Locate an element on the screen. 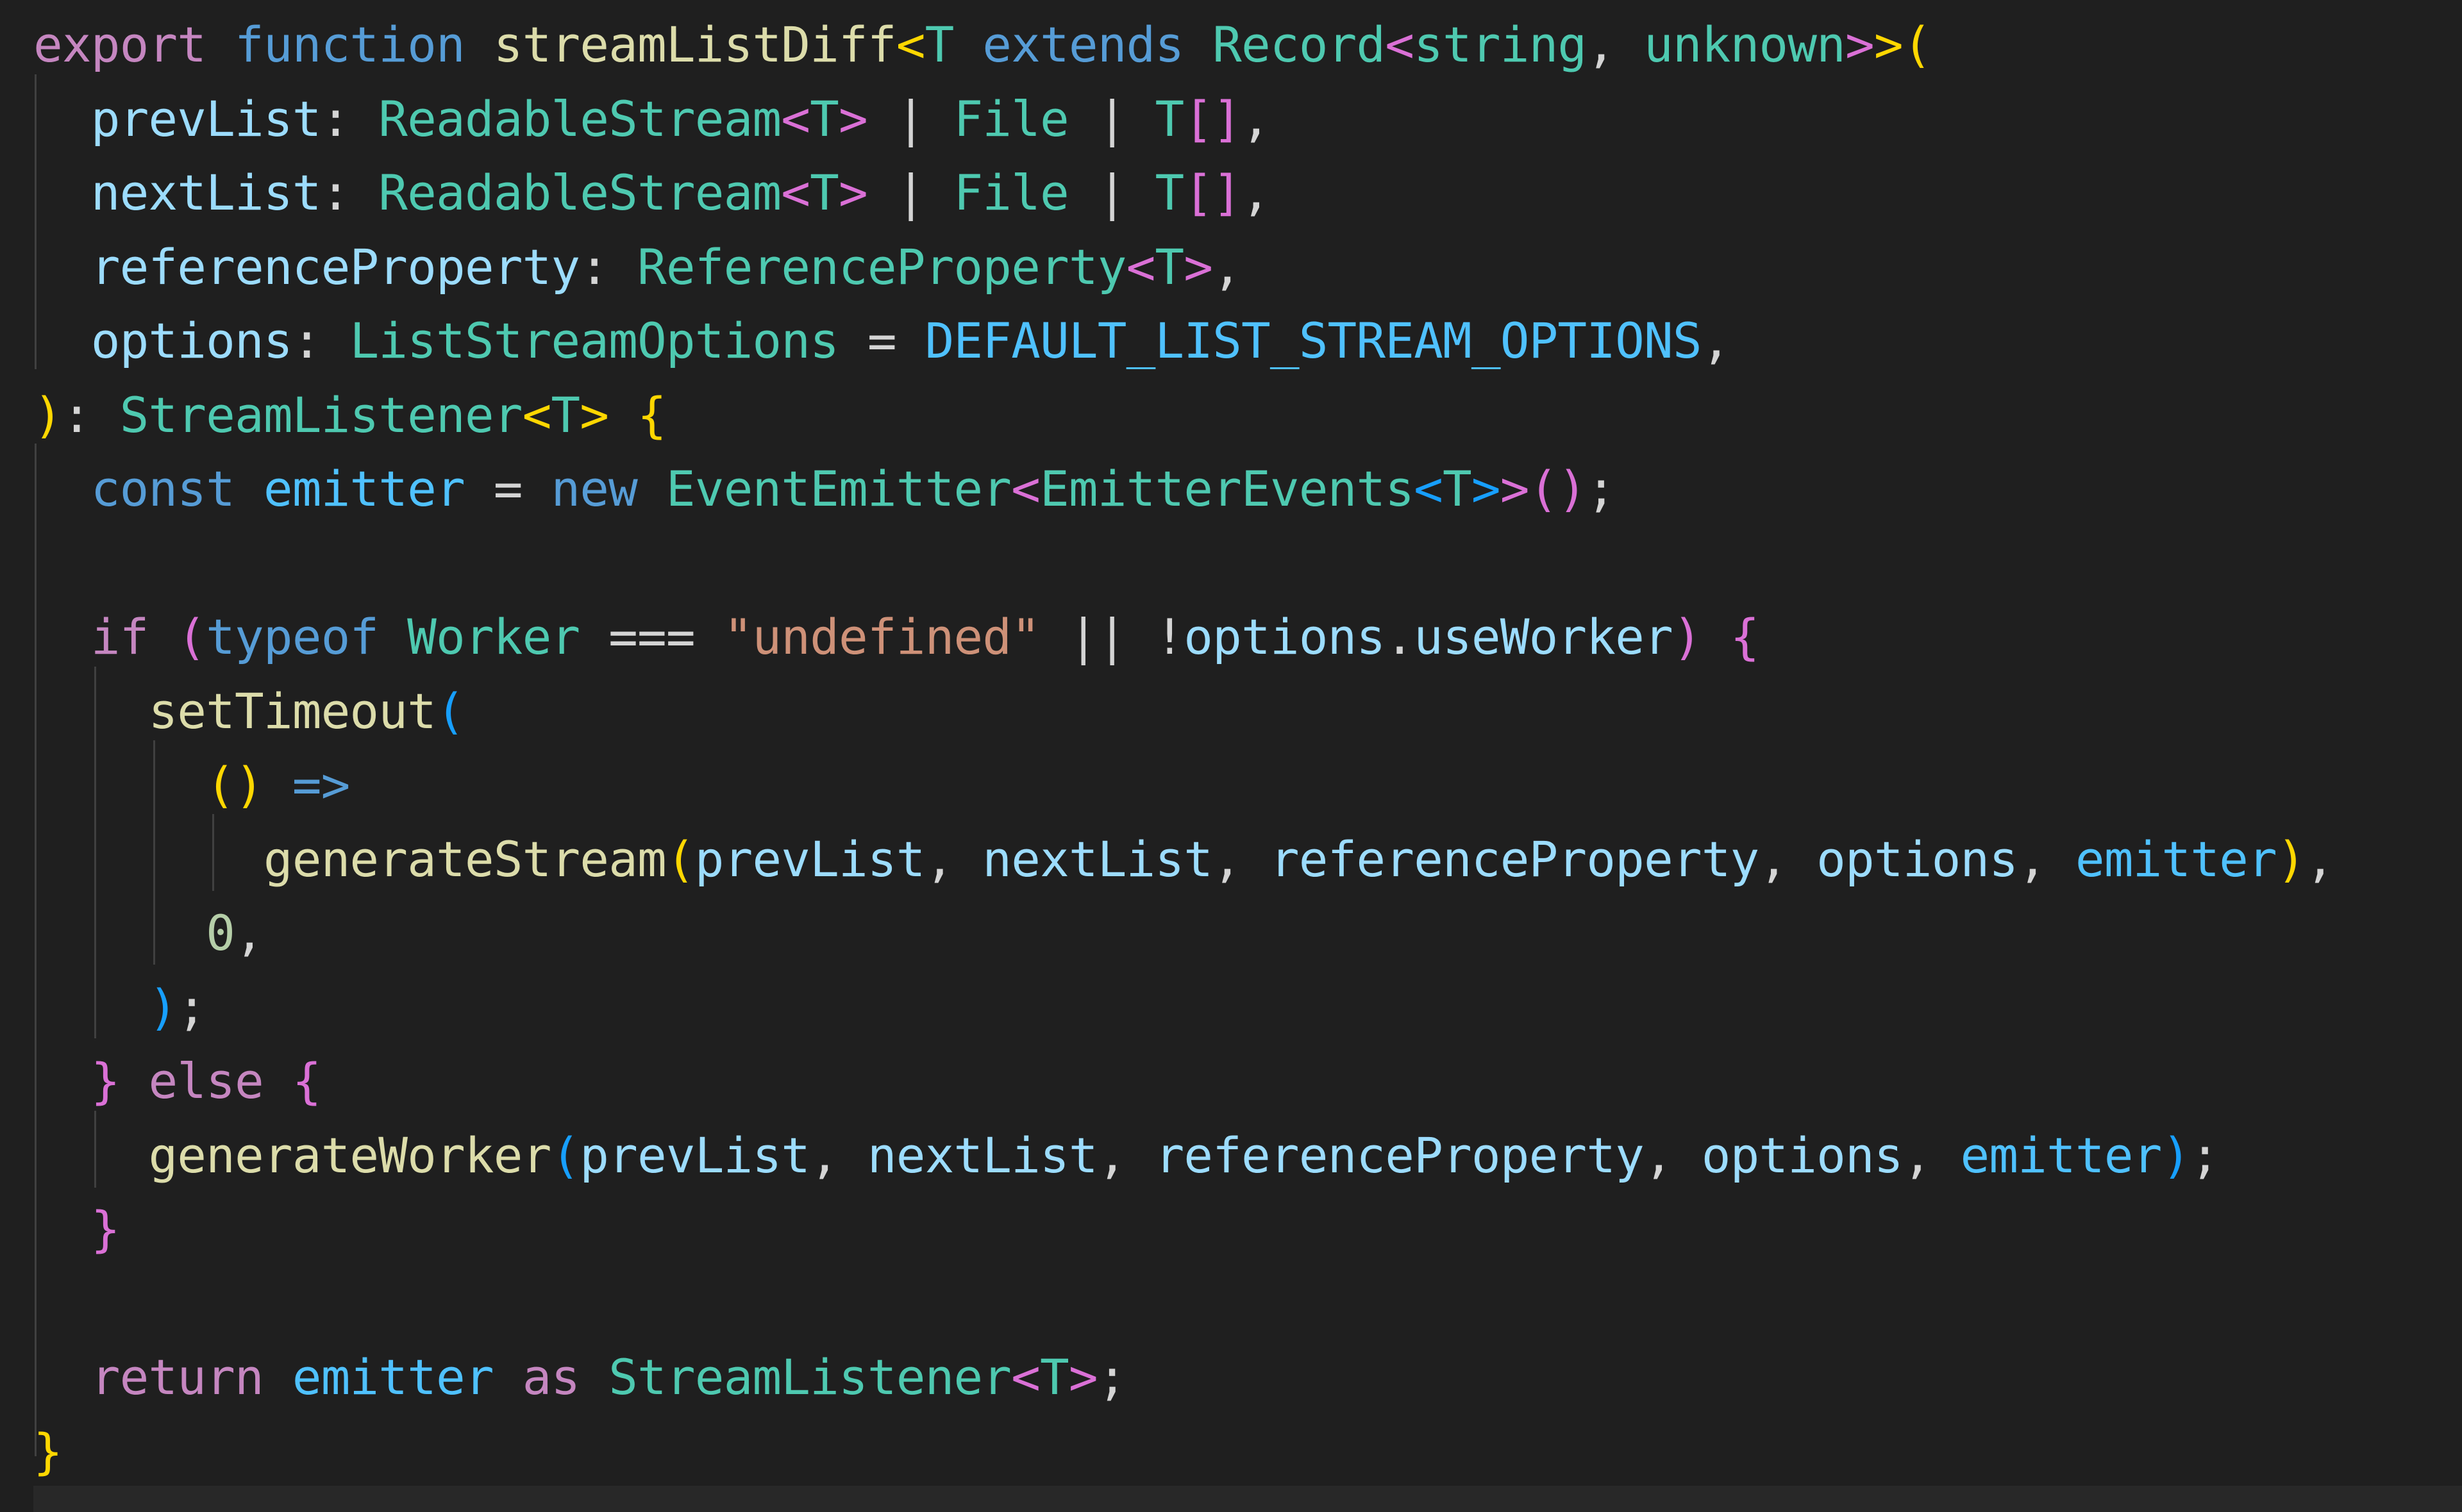  code-line: return emitter as StreamListener<T>; is located at coordinates (1183, 1377).